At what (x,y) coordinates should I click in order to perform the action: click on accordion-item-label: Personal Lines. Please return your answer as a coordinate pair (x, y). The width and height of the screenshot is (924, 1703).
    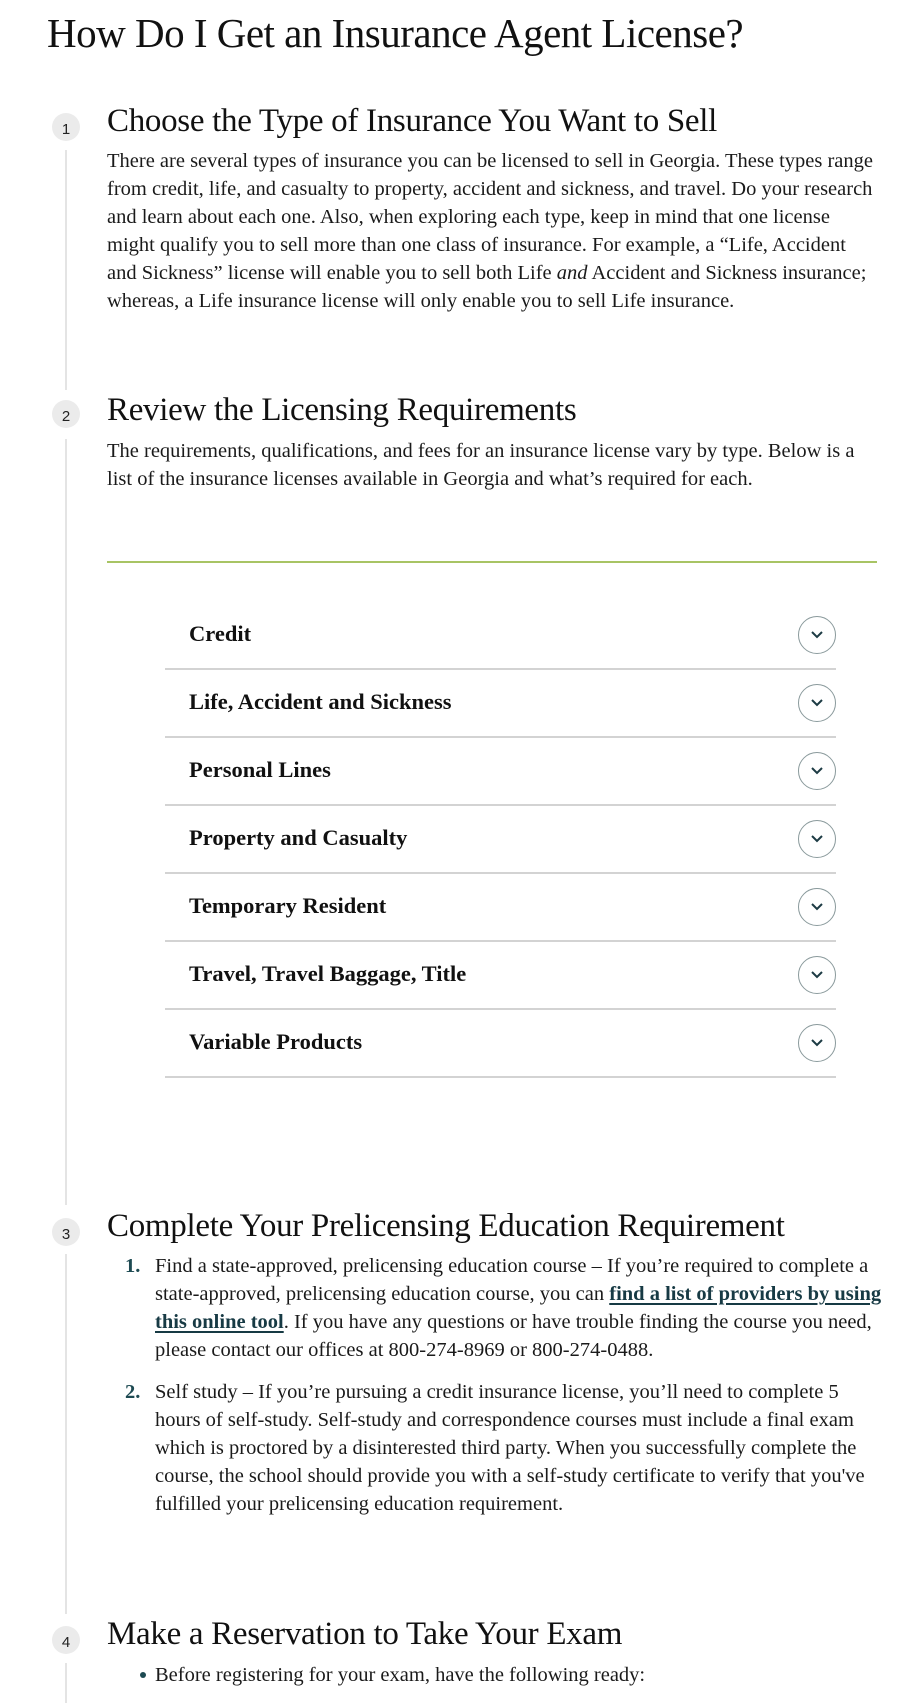
    Looking at the image, I should click on (260, 769).